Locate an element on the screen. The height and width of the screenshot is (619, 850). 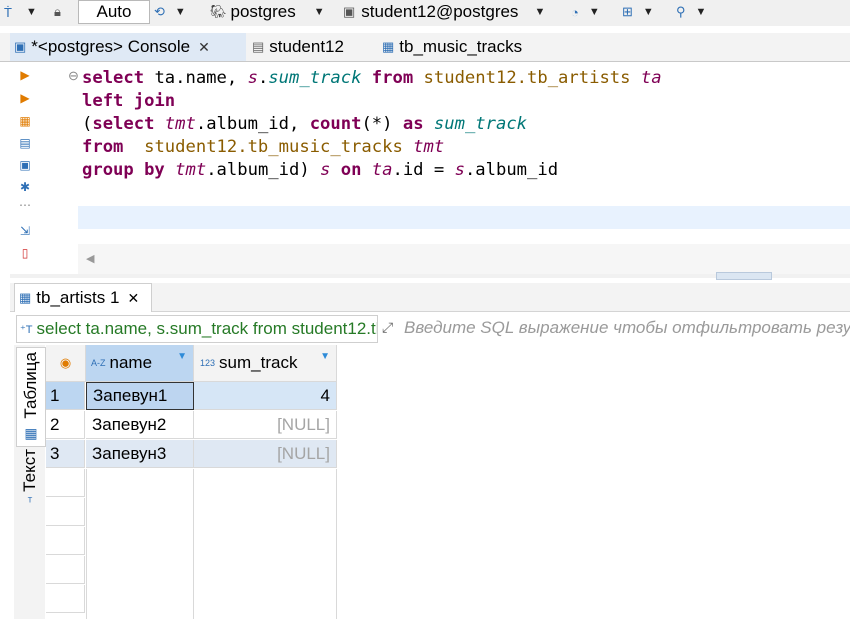
row-number: 3 is located at coordinates (65, 454).